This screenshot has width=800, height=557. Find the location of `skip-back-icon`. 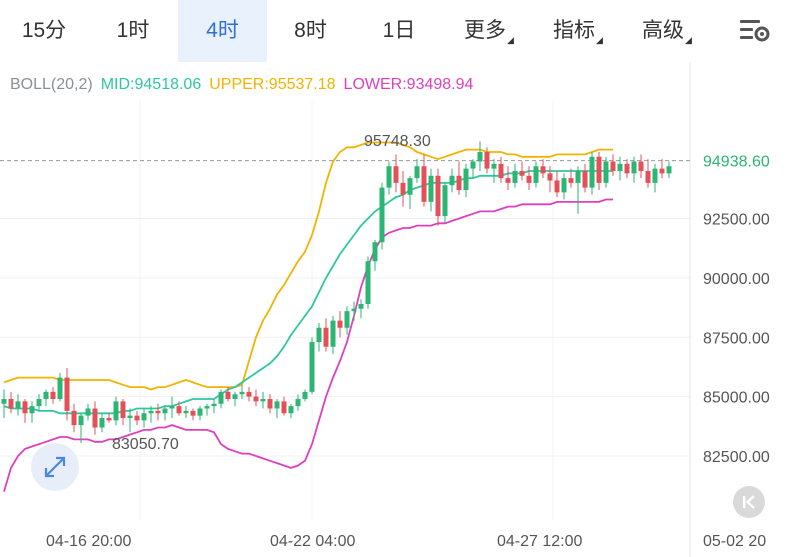

skip-back-icon is located at coordinates (749, 502).